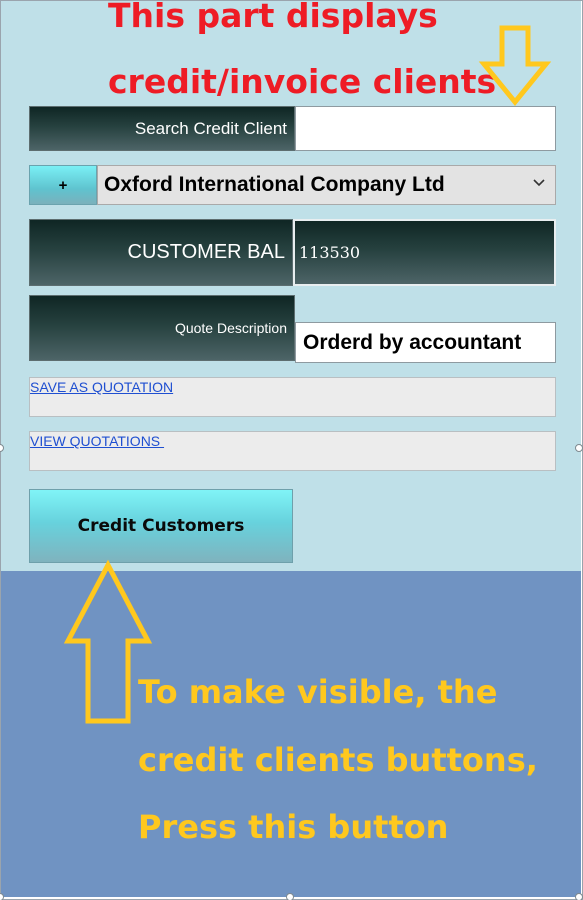  What do you see at coordinates (63, 185) in the screenshot?
I see `add-client-button: +` at bounding box center [63, 185].